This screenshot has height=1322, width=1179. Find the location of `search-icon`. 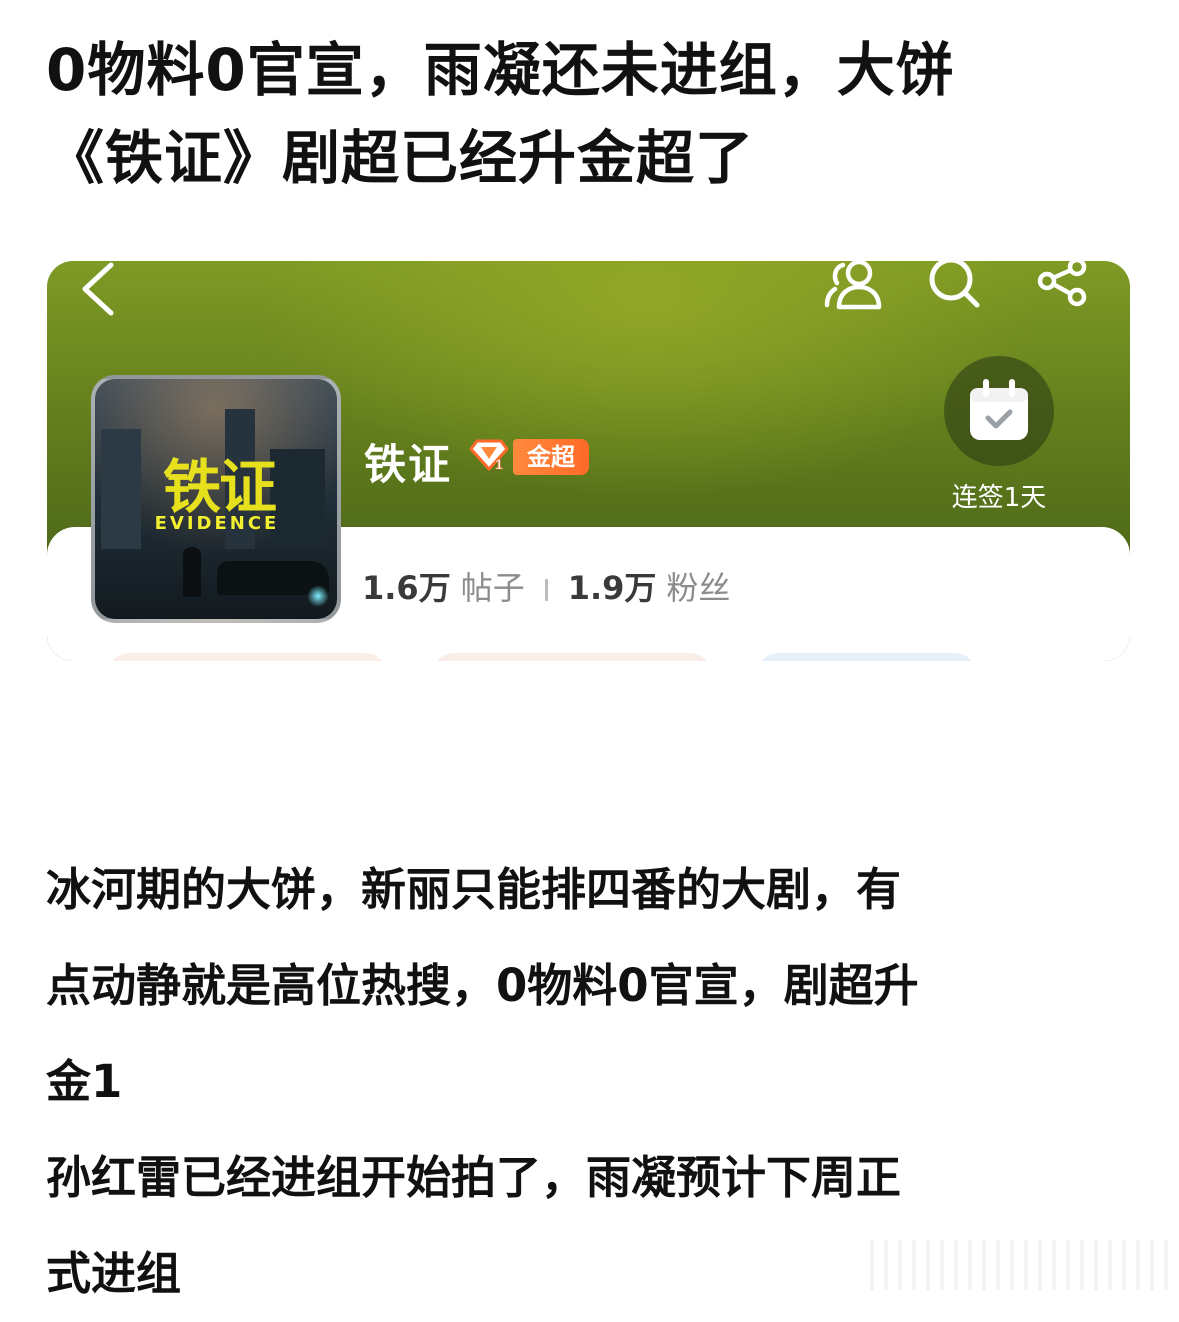

search-icon is located at coordinates (954, 286).